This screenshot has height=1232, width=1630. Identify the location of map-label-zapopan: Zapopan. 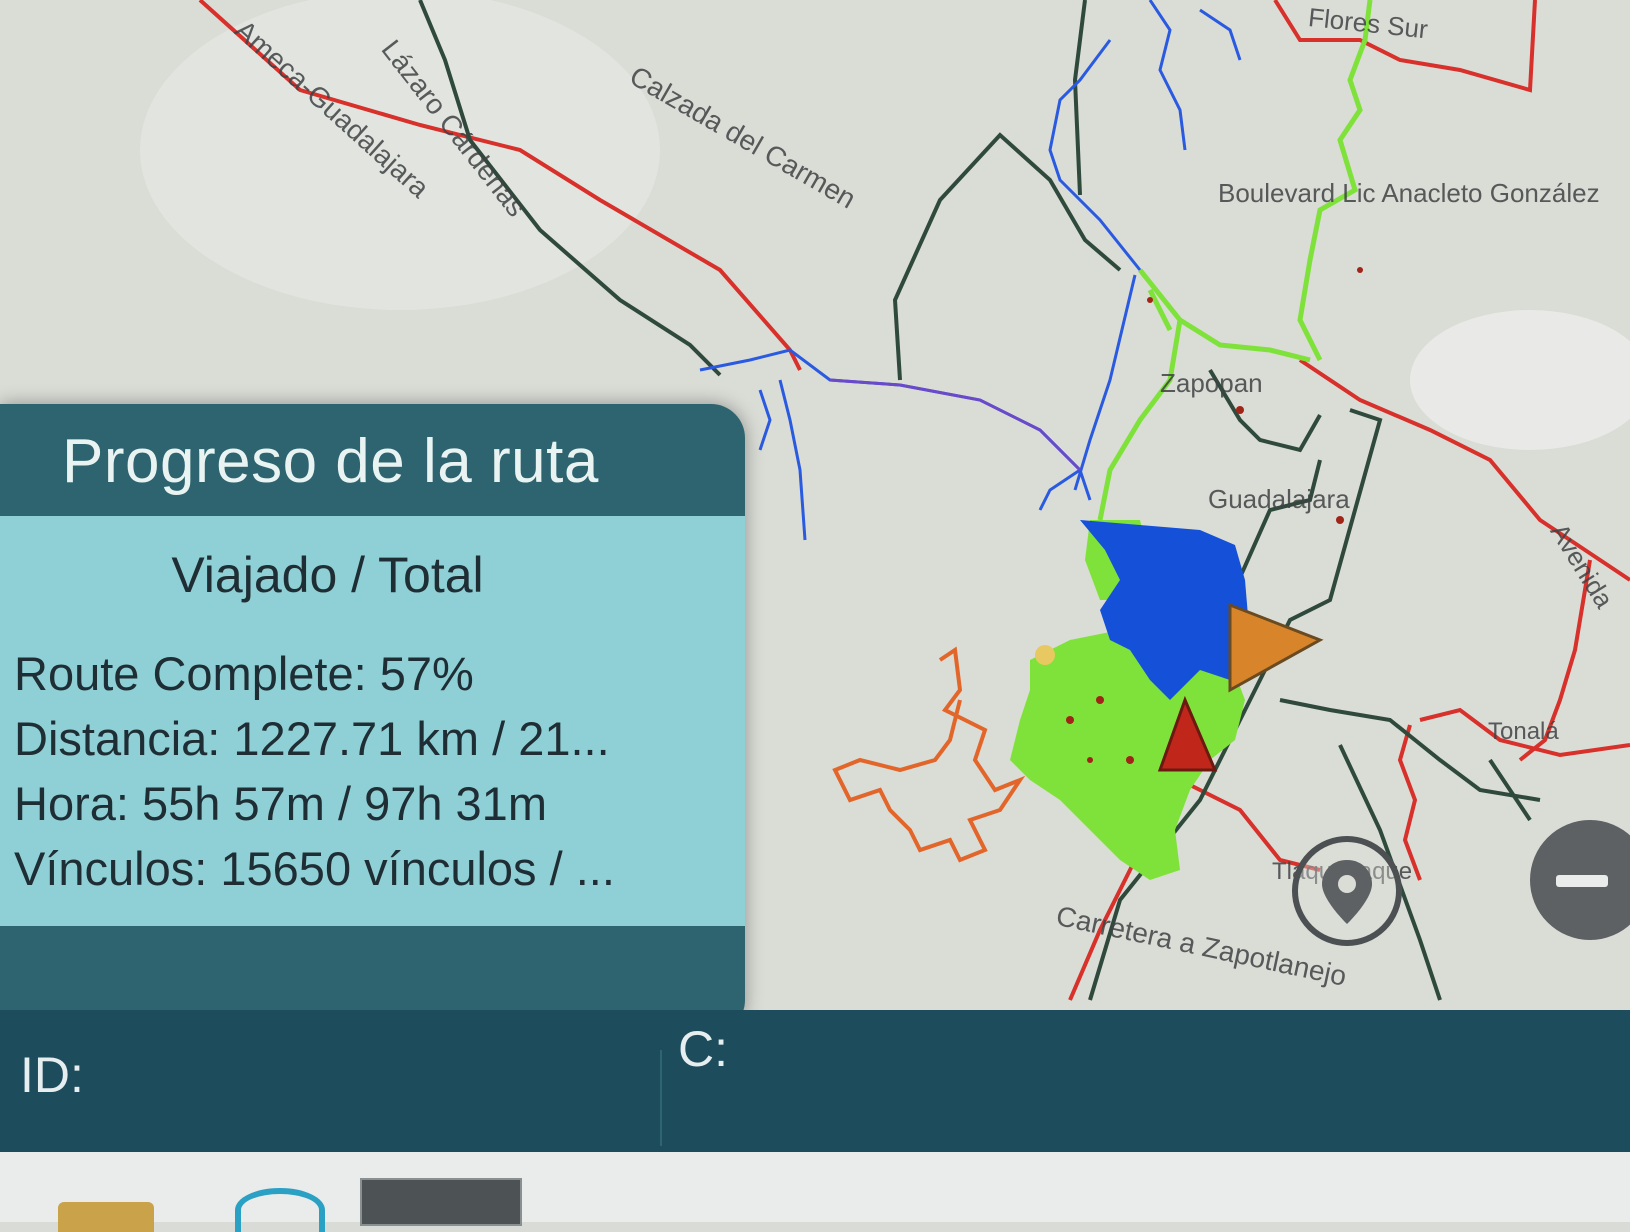
(1211, 383).